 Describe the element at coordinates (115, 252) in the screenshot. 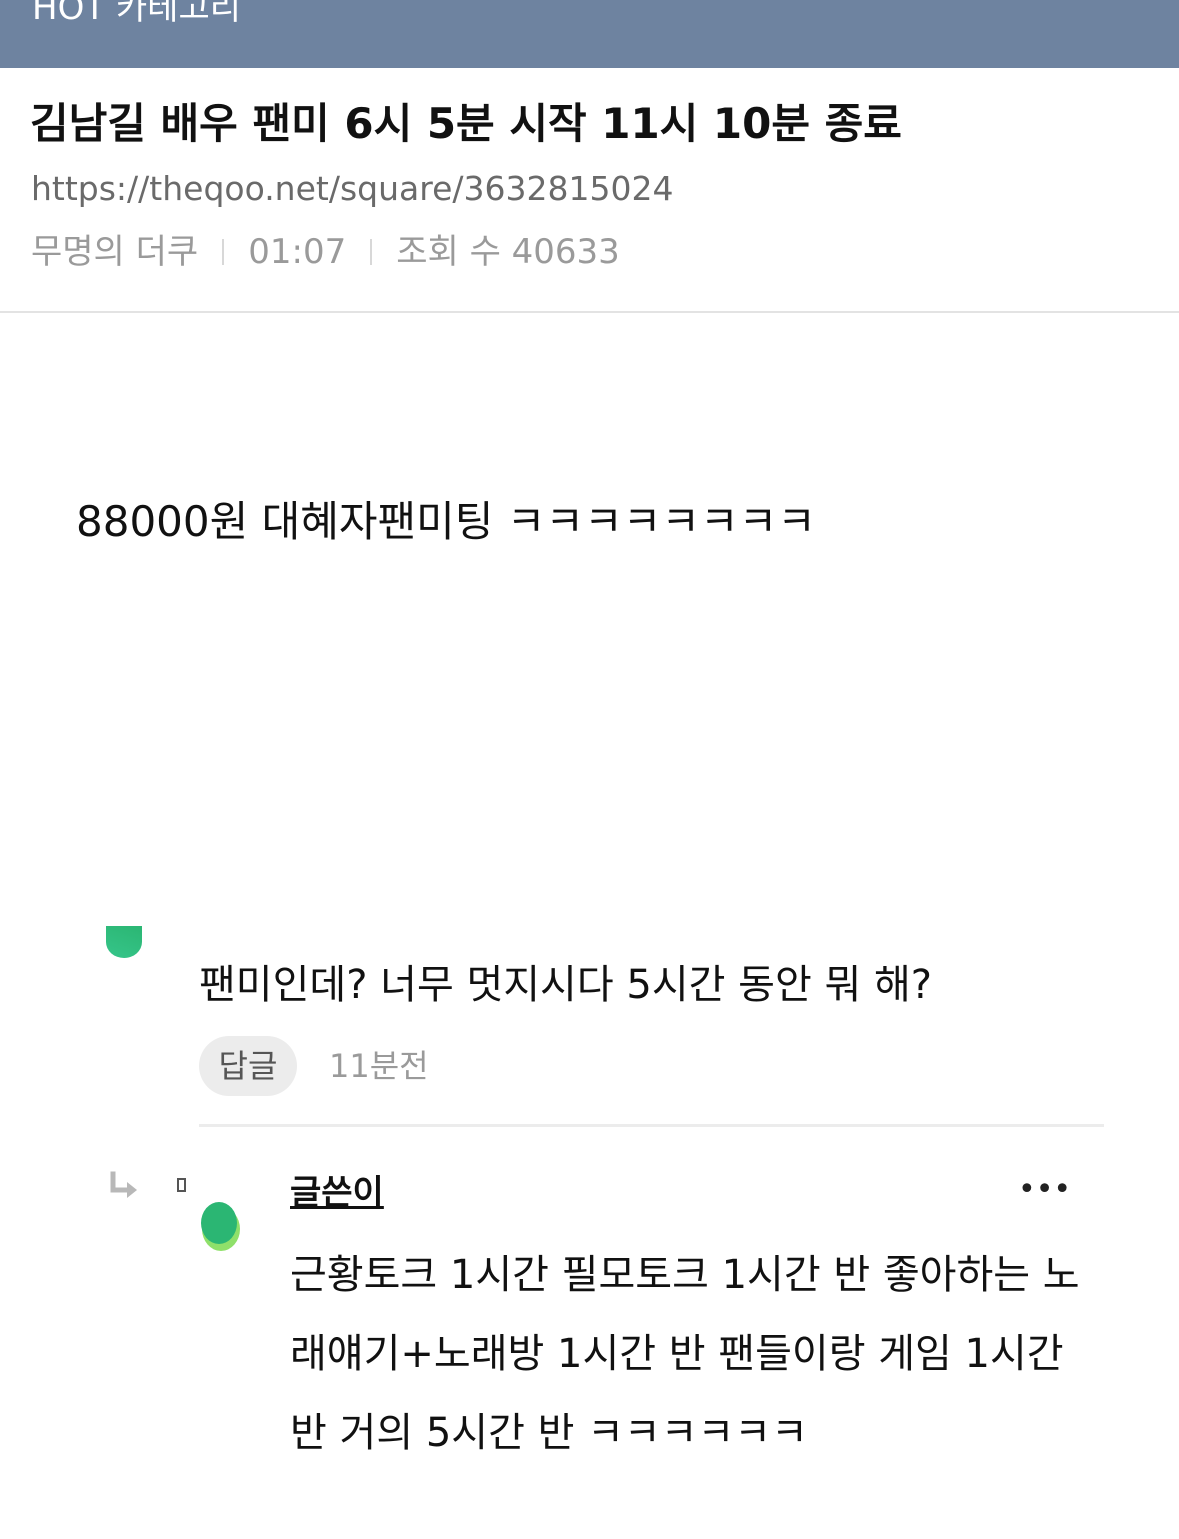

I see `post-author: 무명의 더쿠` at that location.